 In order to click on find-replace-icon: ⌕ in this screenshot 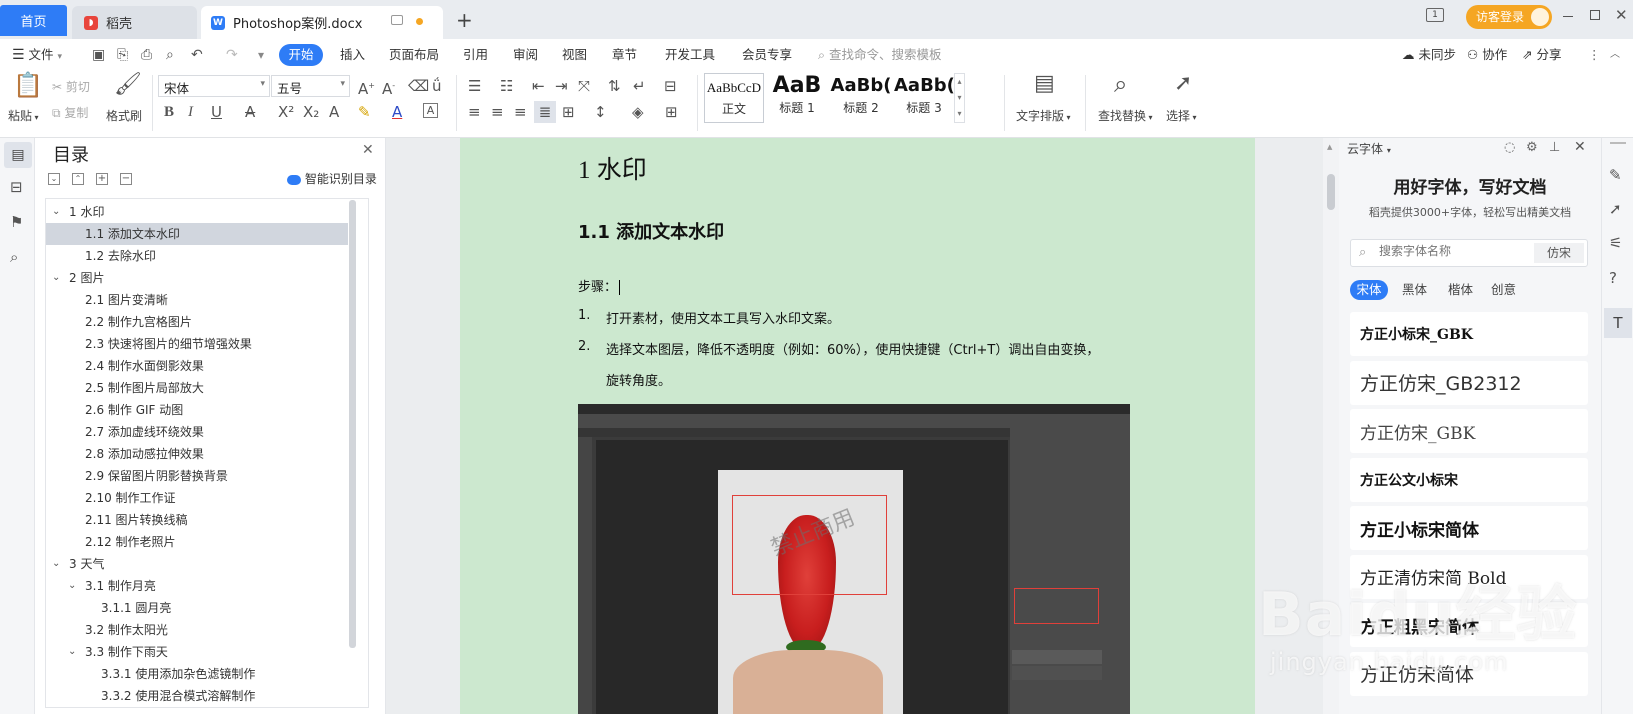, I will do `click(1120, 84)`.